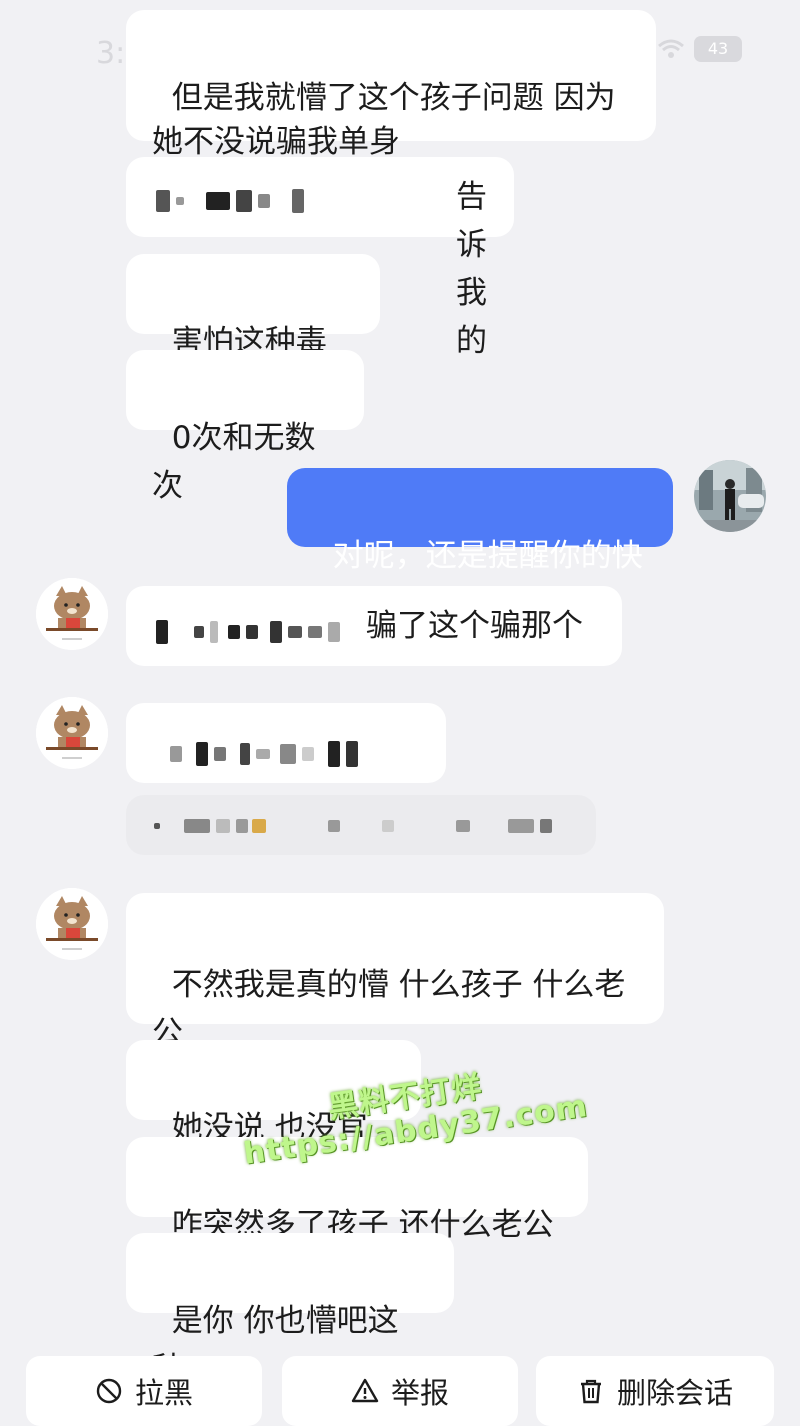 The height and width of the screenshot is (1426, 800). Describe the element at coordinates (474, 626) in the screenshot. I see `message-text: 骗了这个骗那个` at that location.